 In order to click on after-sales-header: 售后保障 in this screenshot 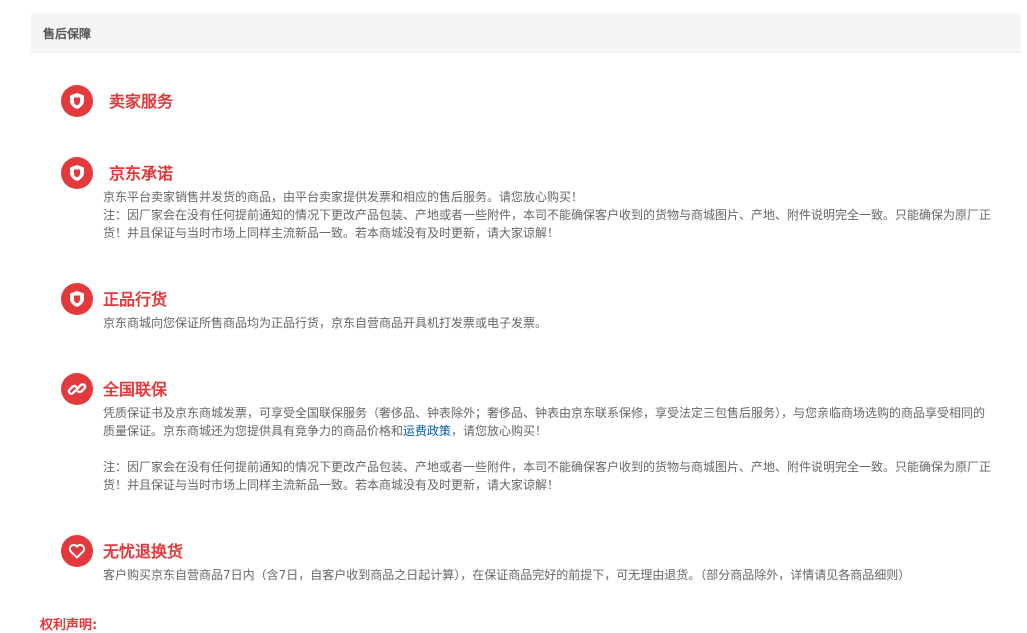, I will do `click(526, 33)`.